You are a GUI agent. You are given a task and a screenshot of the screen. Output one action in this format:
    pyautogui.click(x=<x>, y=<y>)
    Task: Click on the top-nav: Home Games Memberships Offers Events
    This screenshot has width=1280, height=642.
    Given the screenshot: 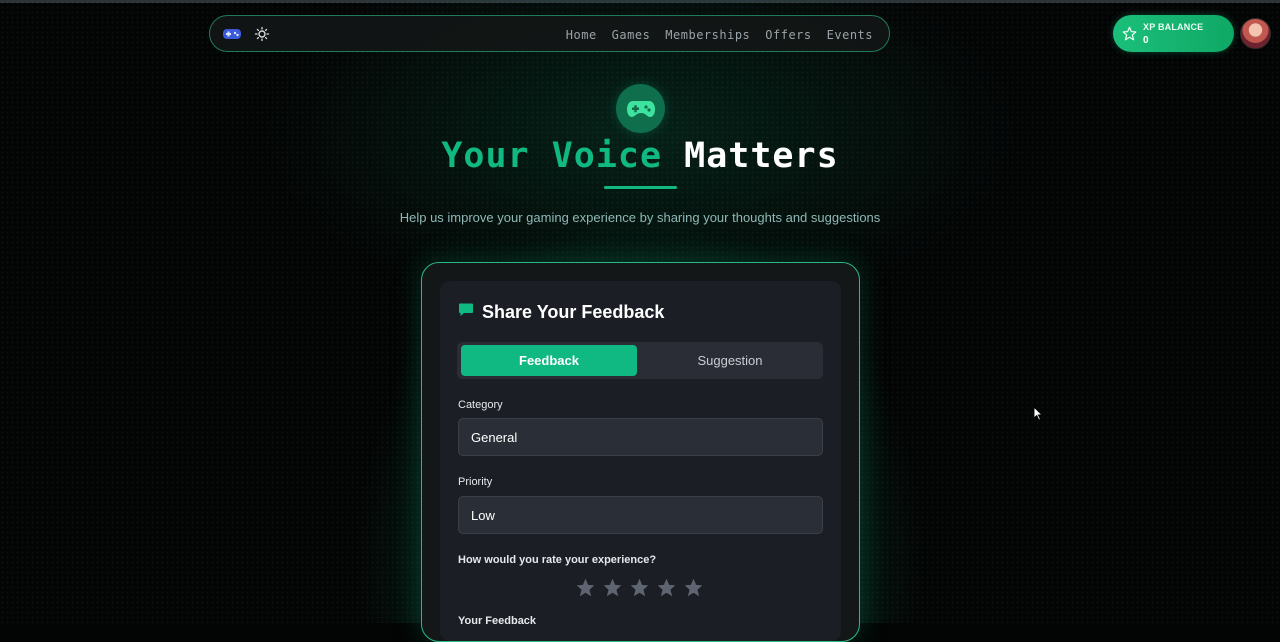 What is the action you would take?
    pyautogui.click(x=549, y=33)
    